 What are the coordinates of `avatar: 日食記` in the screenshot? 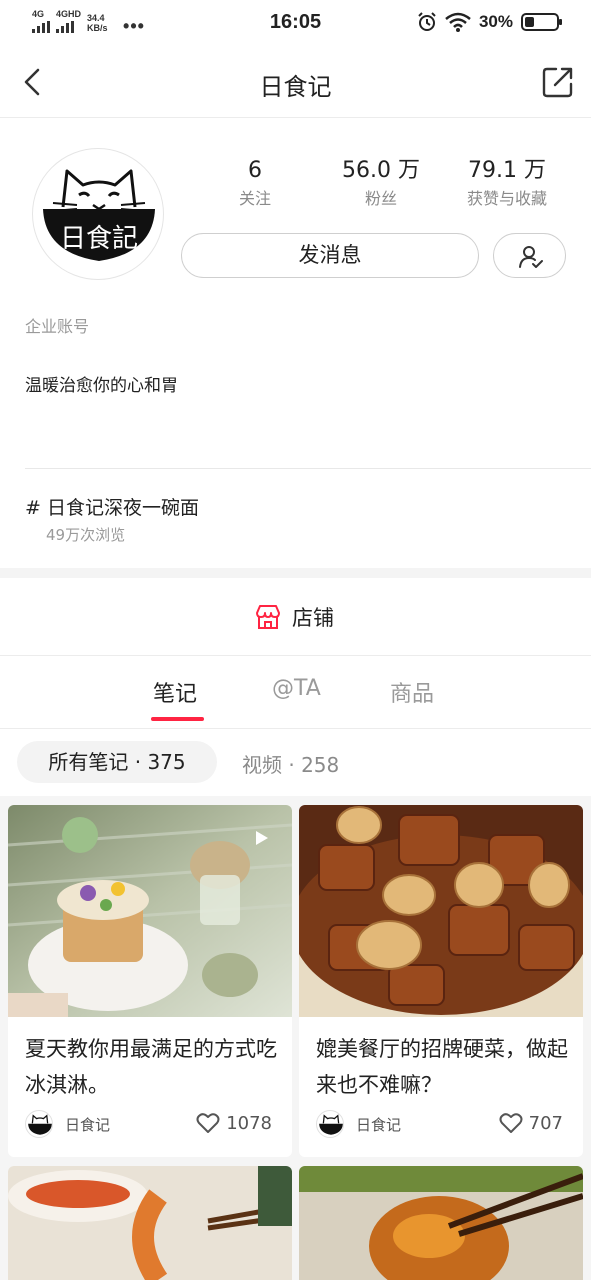 It's located at (98, 214).